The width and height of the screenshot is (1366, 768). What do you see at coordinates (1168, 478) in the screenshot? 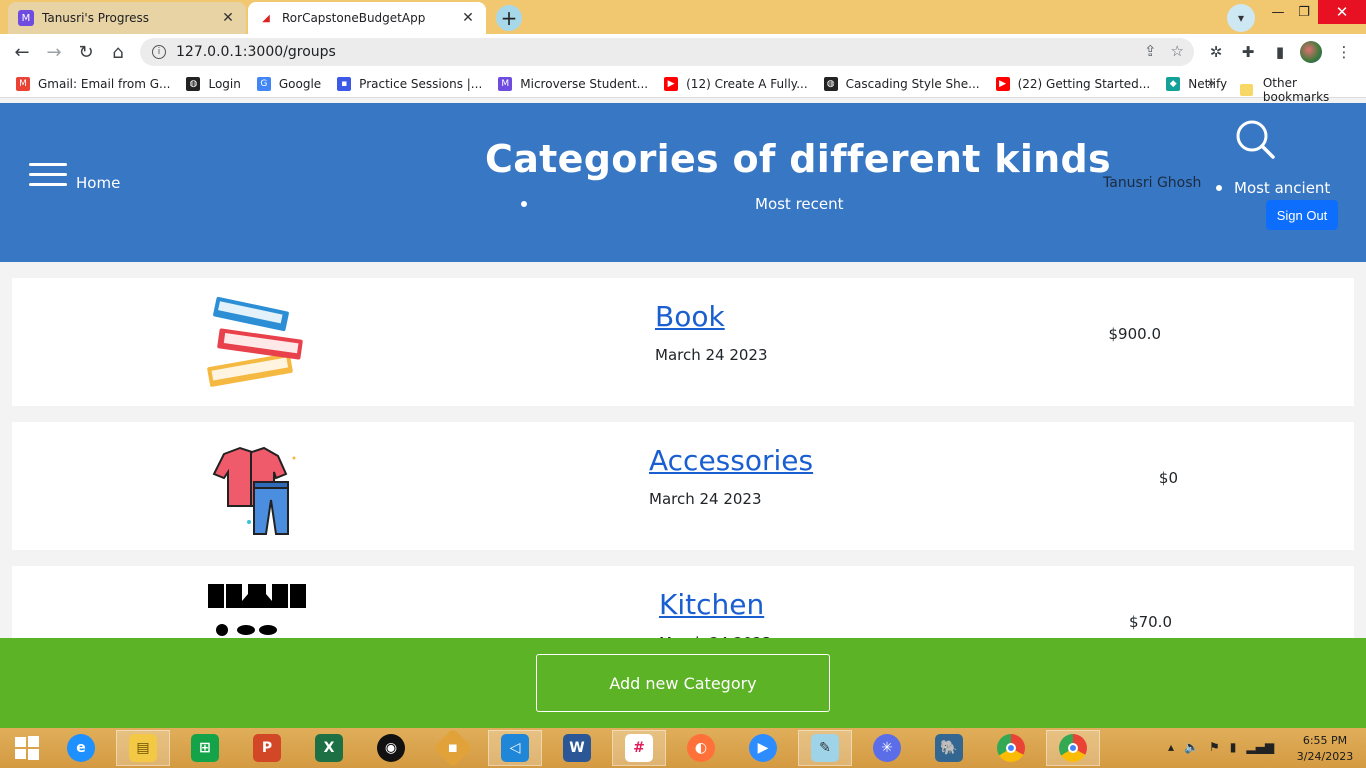
I see `category-amount: $0` at bounding box center [1168, 478].